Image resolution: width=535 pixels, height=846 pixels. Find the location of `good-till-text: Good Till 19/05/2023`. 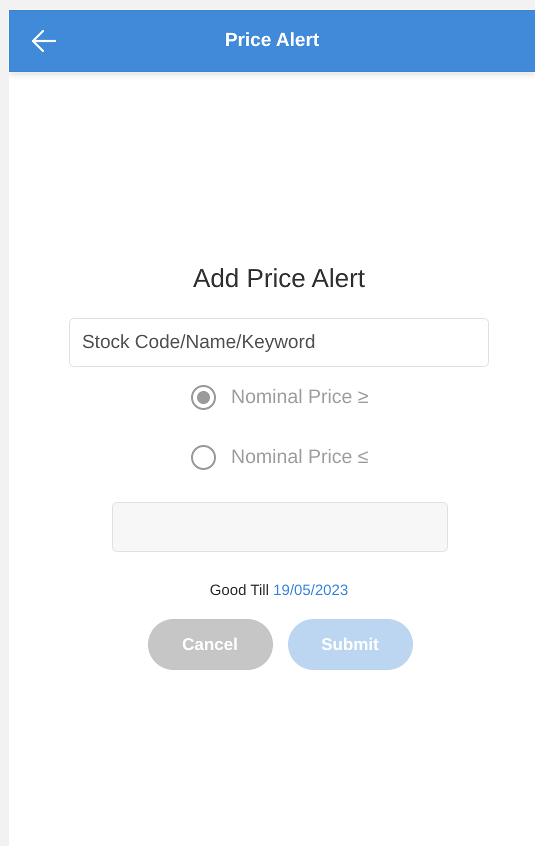

good-till-text: Good Till 19/05/2023 is located at coordinates (279, 591).